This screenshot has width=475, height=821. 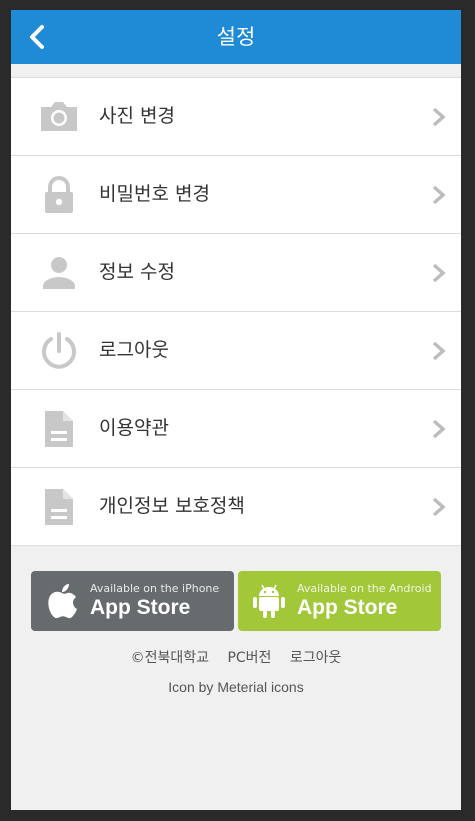 I want to click on menu-item-privacy-policy: 개인정보 보호정책, so click(x=236, y=507).